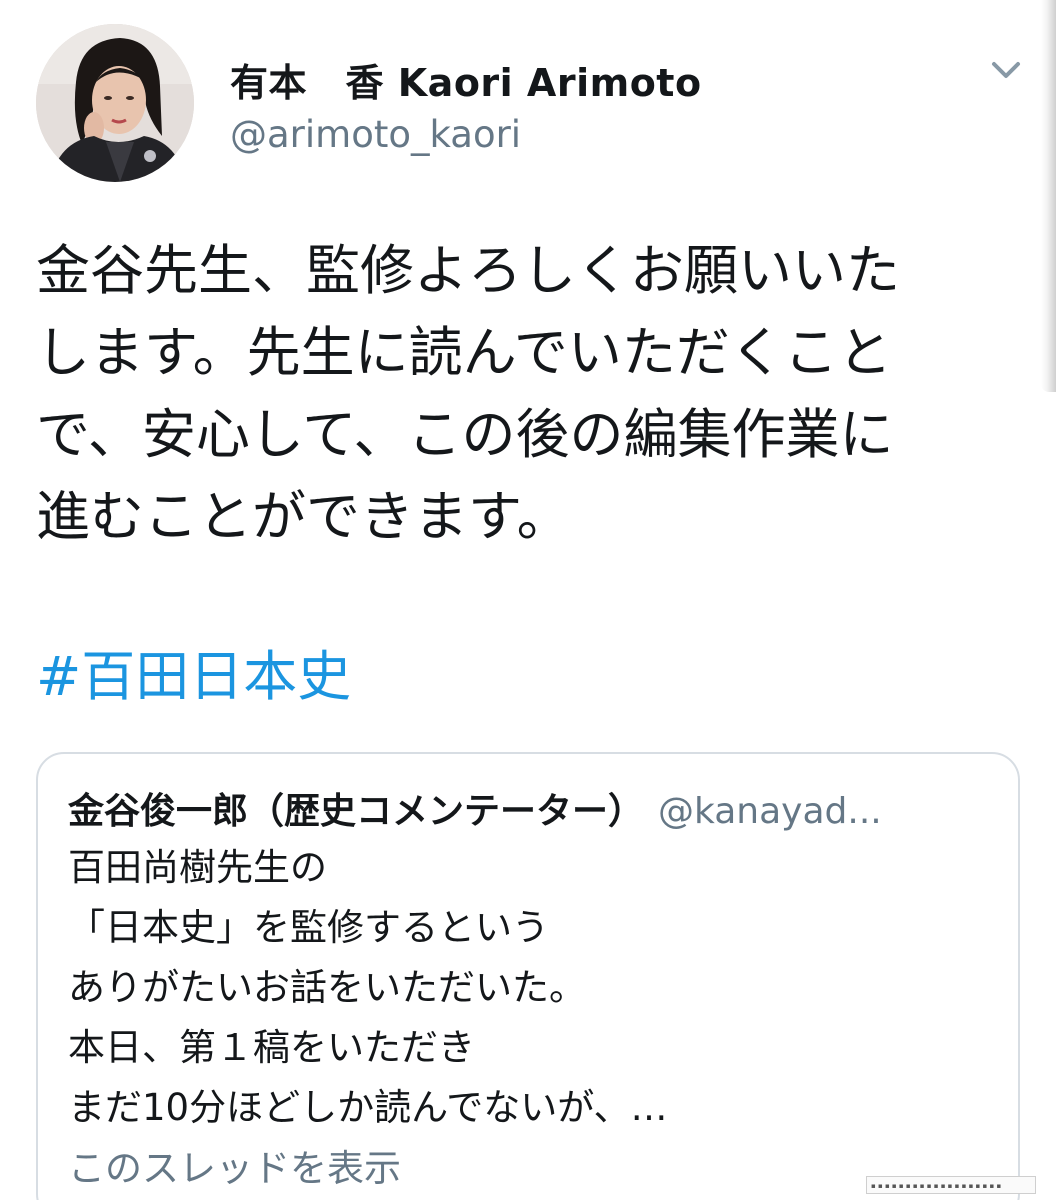 The height and width of the screenshot is (1200, 1056). Describe the element at coordinates (234, 1165) in the screenshot. I see `show-thread-link: このスレッドを表示` at that location.